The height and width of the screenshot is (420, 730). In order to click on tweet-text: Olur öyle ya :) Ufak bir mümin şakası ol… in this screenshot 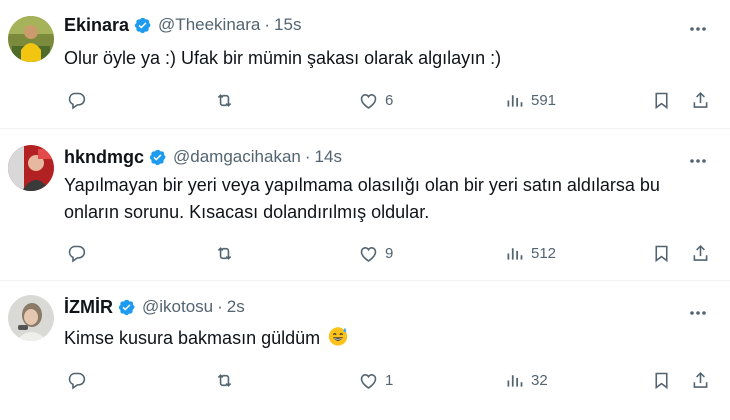, I will do `click(389, 58)`.